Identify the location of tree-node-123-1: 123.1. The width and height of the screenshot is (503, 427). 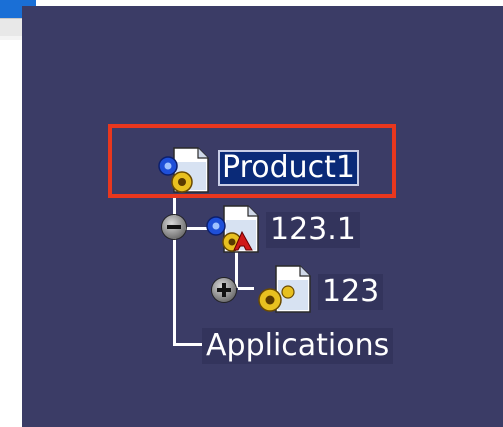
(313, 230).